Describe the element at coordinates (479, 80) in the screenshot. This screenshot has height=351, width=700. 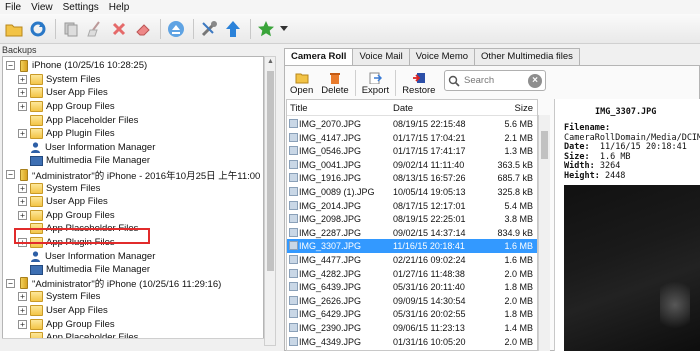
I see `search-input: Search` at that location.